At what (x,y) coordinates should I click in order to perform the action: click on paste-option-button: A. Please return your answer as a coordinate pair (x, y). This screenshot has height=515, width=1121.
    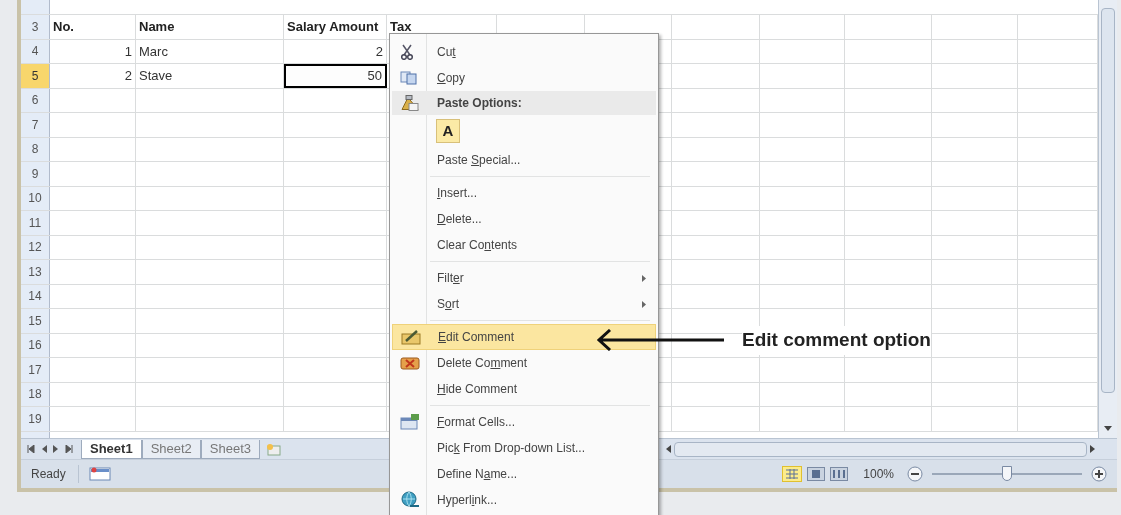
    Looking at the image, I should click on (448, 131).